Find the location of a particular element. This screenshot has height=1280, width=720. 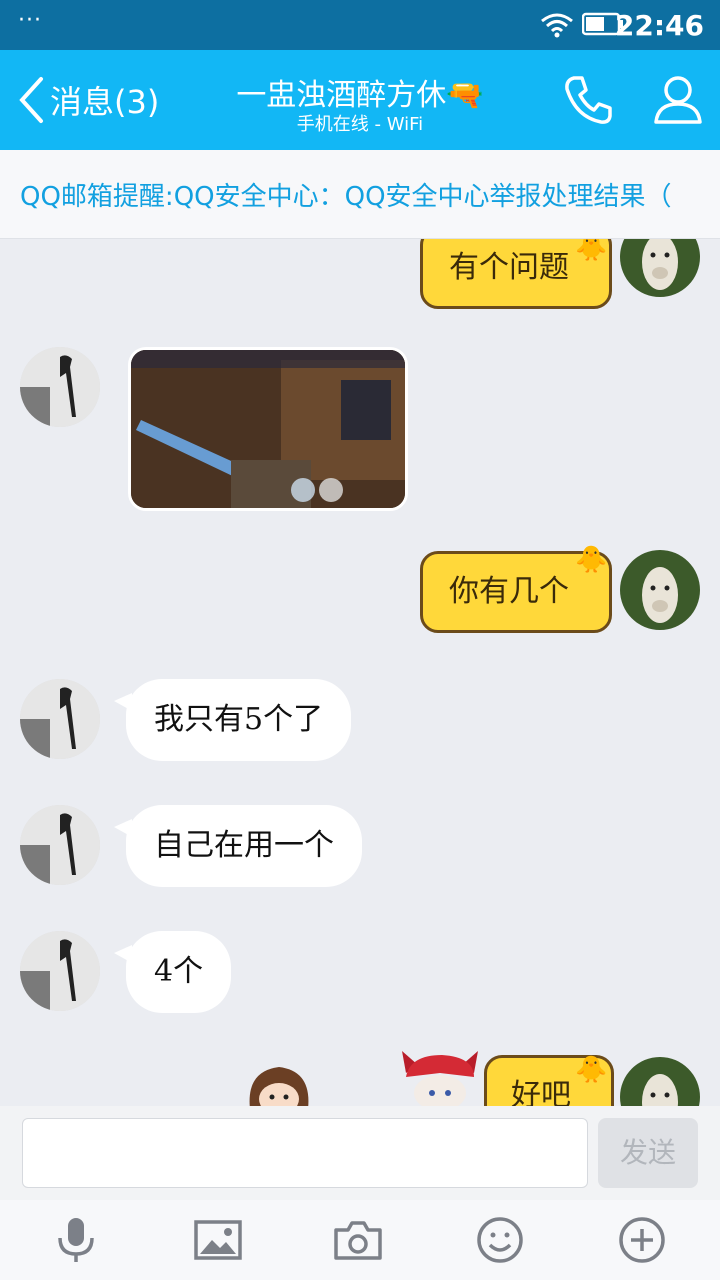

wifi-icon is located at coordinates (557, 25).